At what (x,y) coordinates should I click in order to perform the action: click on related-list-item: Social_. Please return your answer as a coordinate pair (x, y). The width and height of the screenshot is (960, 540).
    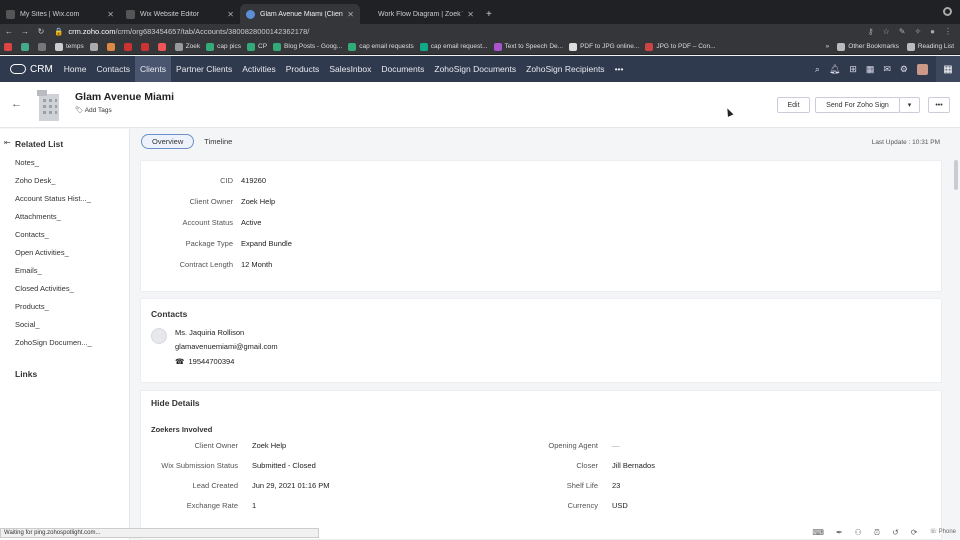
    Looking at the image, I should click on (53, 329).